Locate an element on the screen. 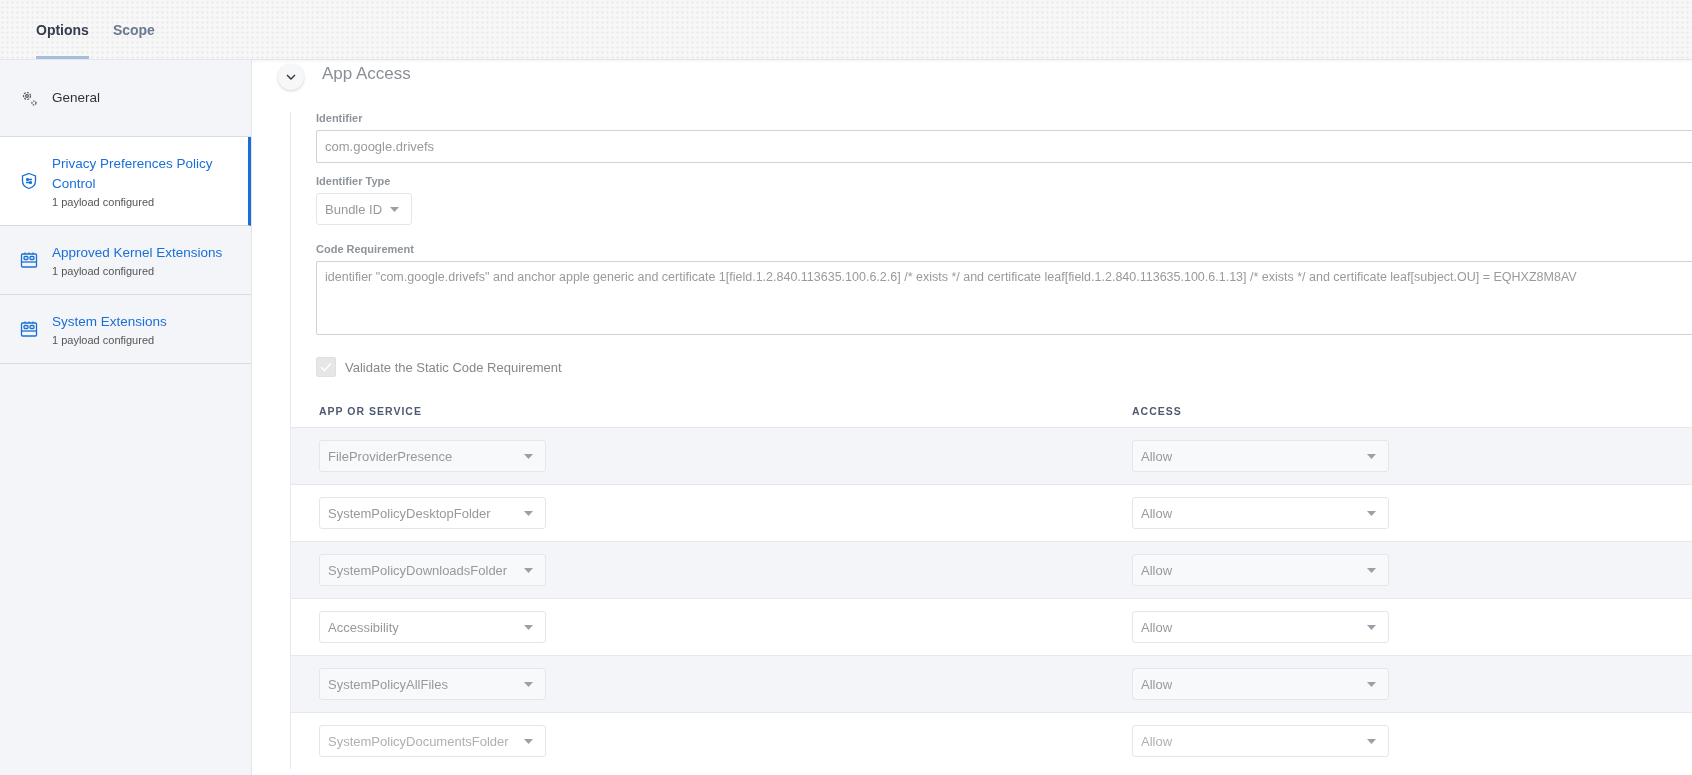  item-title: General is located at coordinates (76, 98).